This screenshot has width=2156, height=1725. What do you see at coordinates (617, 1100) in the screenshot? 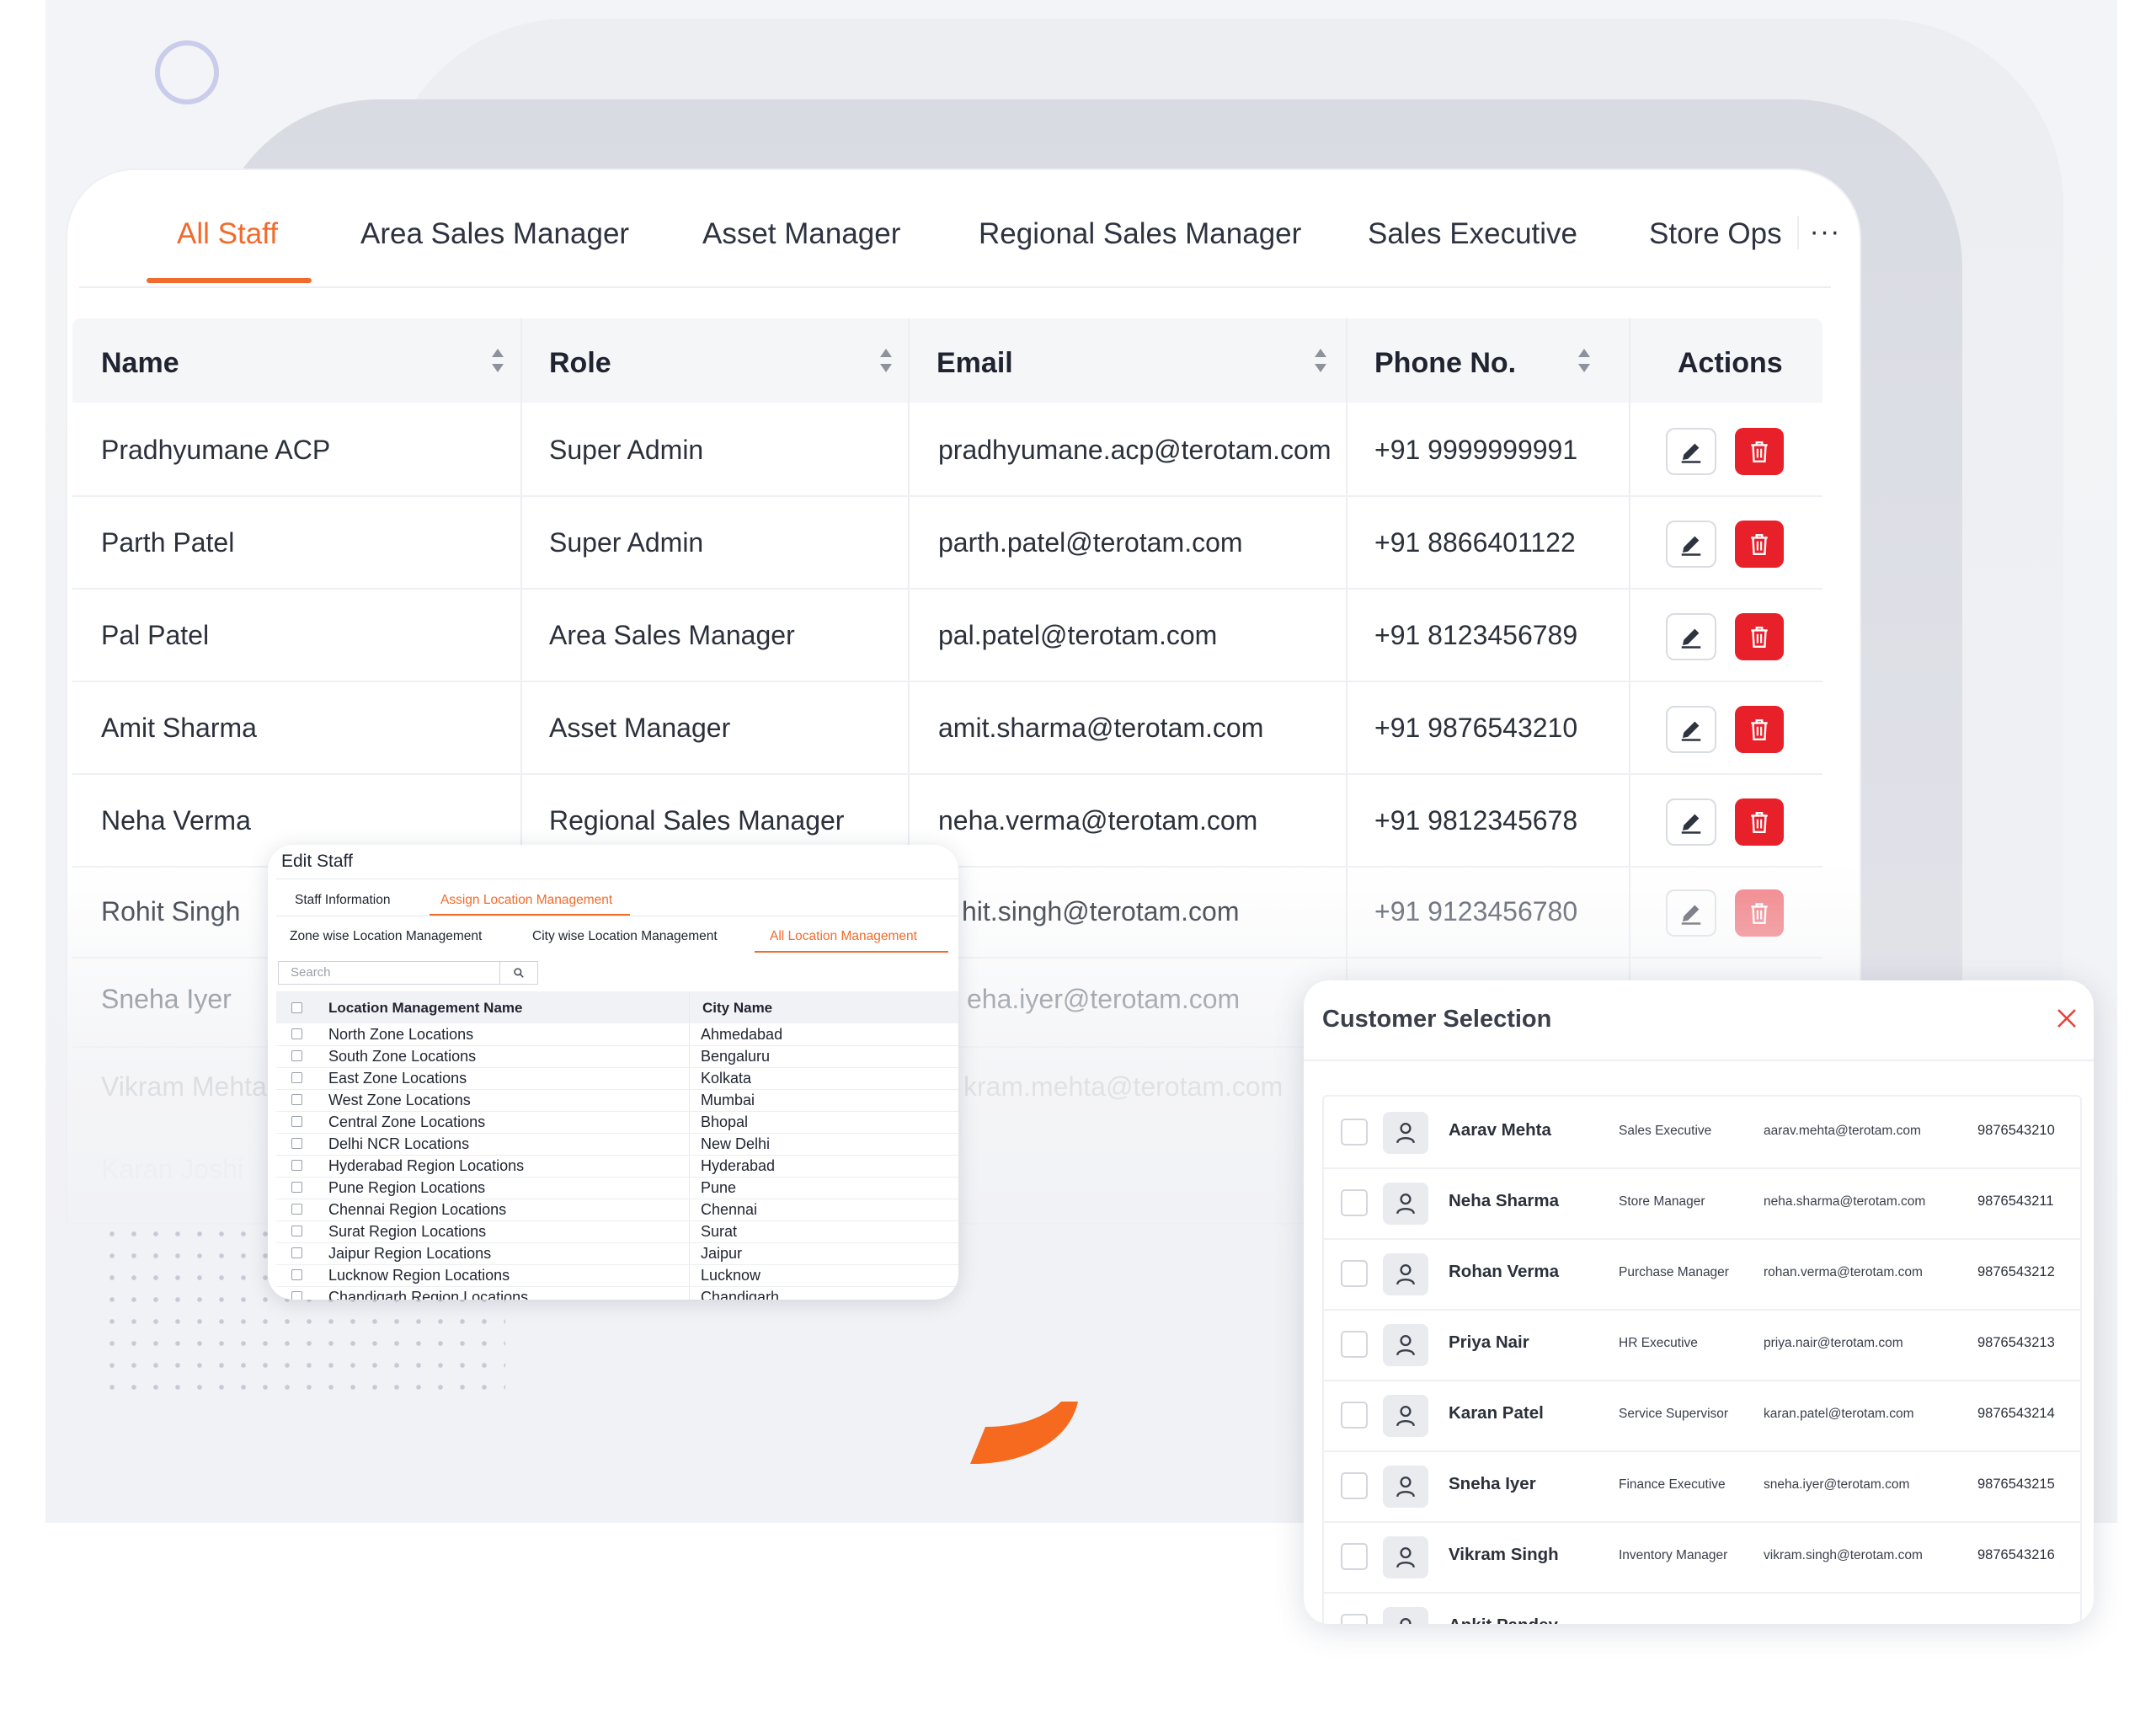
I see `list-item: West Zone Locations Mumbai` at bounding box center [617, 1100].